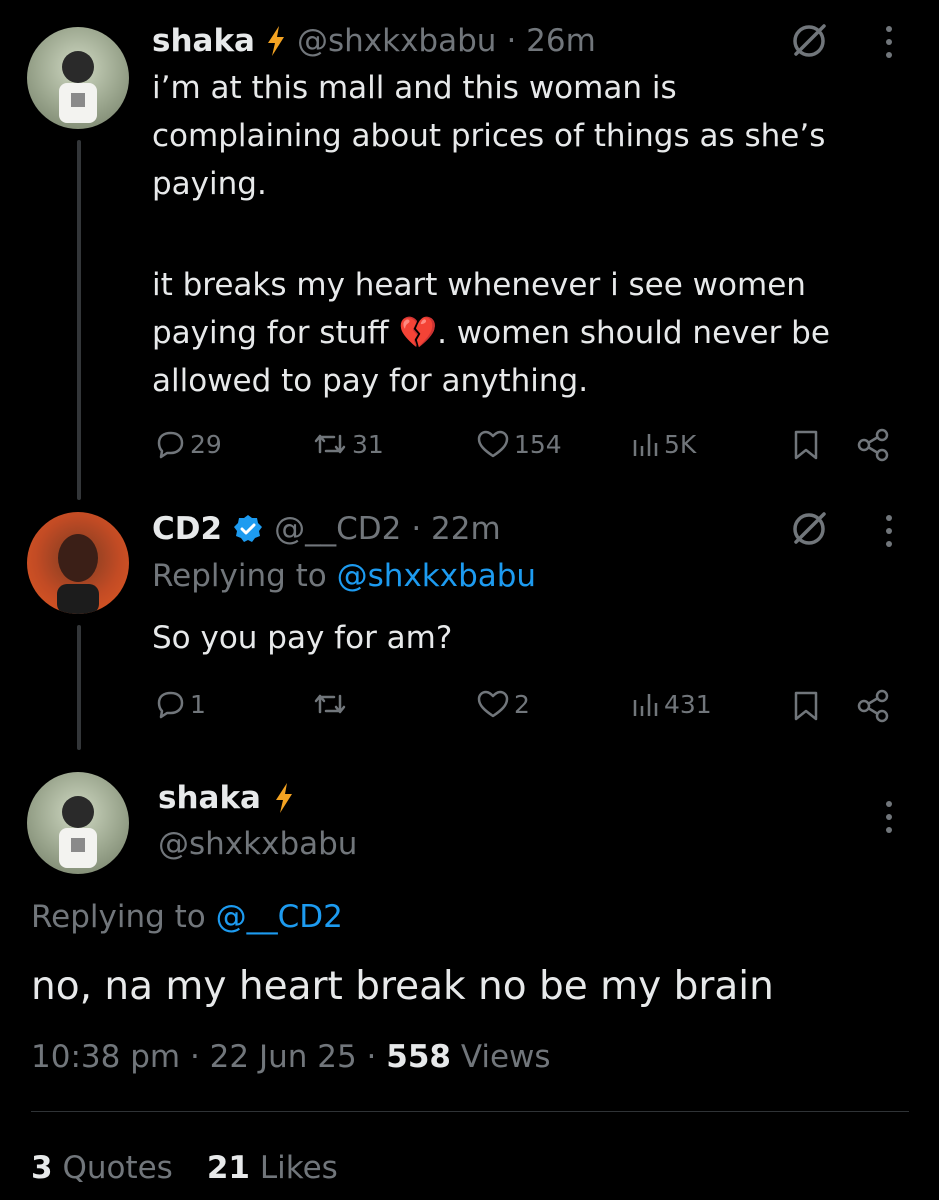 The height and width of the screenshot is (1200, 939). I want to click on tweet-text-segment: allowed to pay for anything., so click(370, 381).